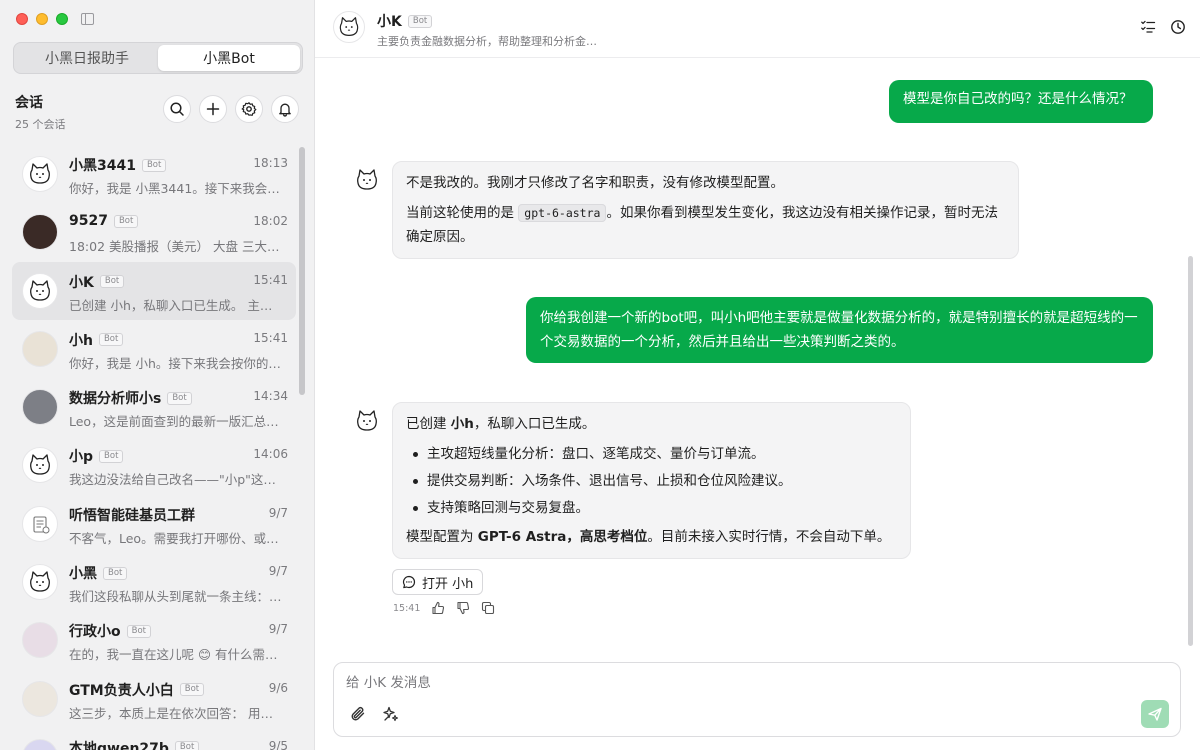 Image resolution: width=1200 pixels, height=750 pixels. What do you see at coordinates (736, 683) in the screenshot?
I see `message-input` at bounding box center [736, 683].